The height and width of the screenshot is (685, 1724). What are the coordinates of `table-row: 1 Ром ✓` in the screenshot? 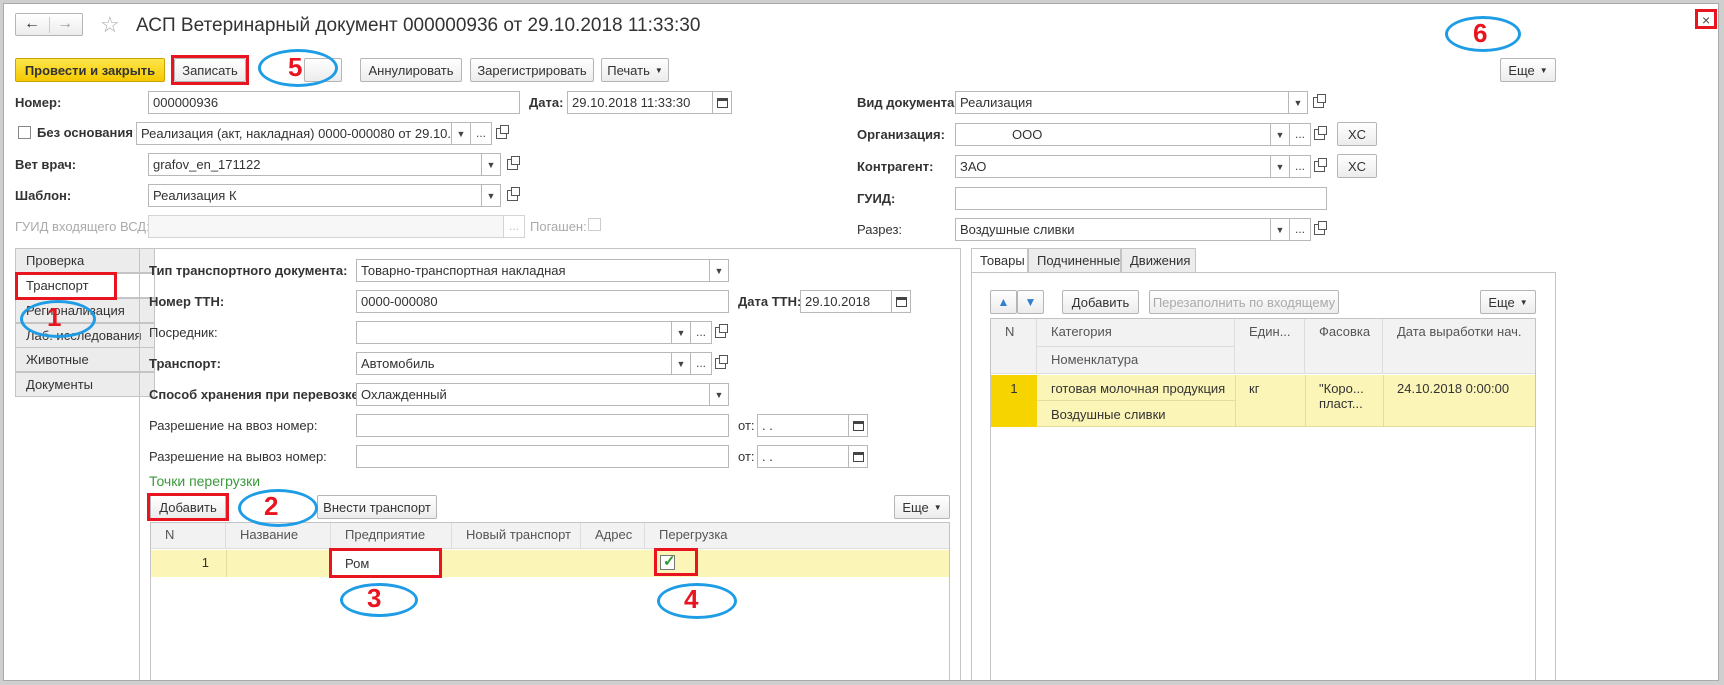 It's located at (550, 563).